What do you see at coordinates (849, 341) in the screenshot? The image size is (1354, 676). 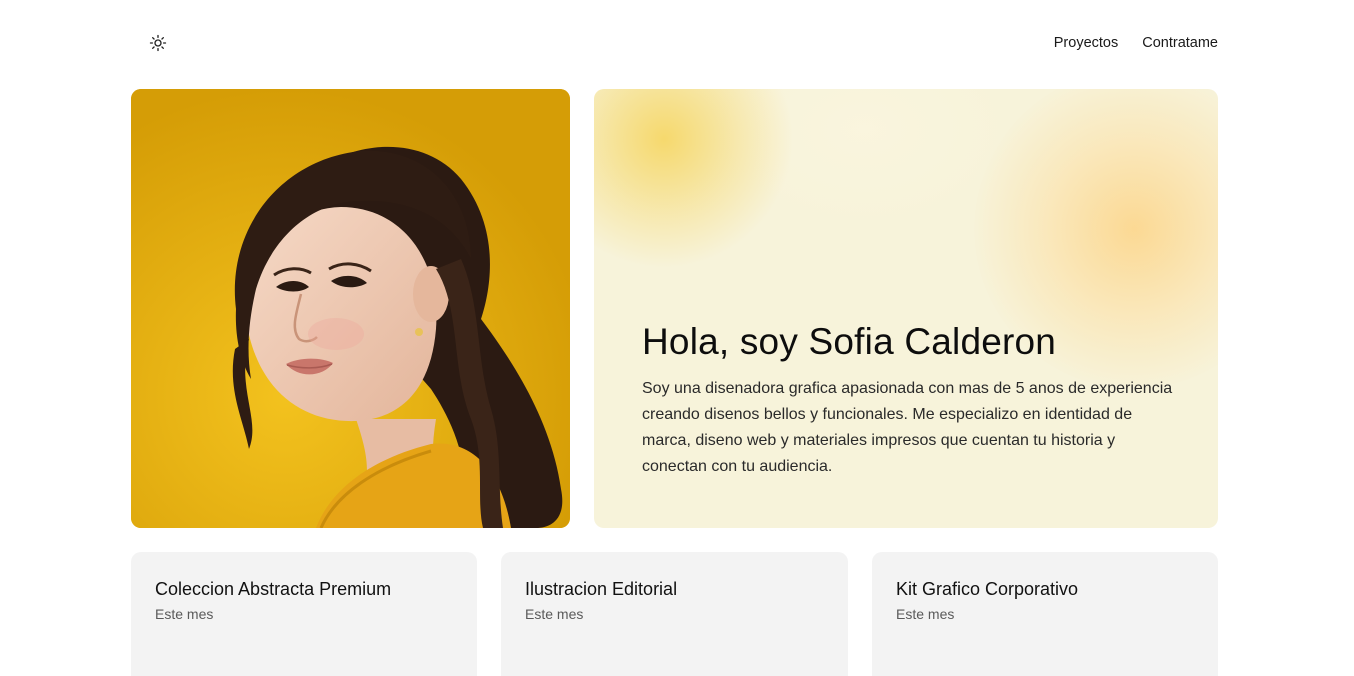 I see `hero-title: Hola, soy Sofia Calderon` at bounding box center [849, 341].